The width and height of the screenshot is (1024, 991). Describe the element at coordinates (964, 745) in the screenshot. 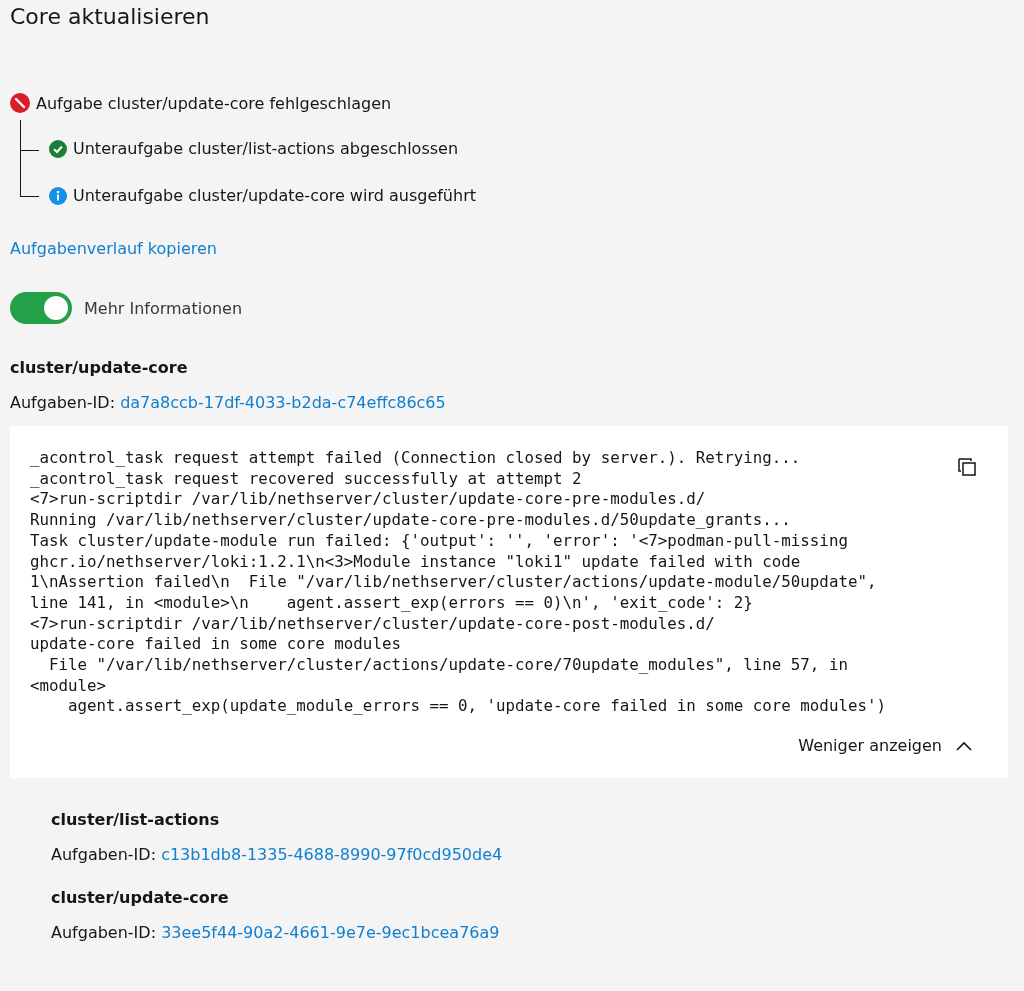

I see `chevron-up-icon` at that location.